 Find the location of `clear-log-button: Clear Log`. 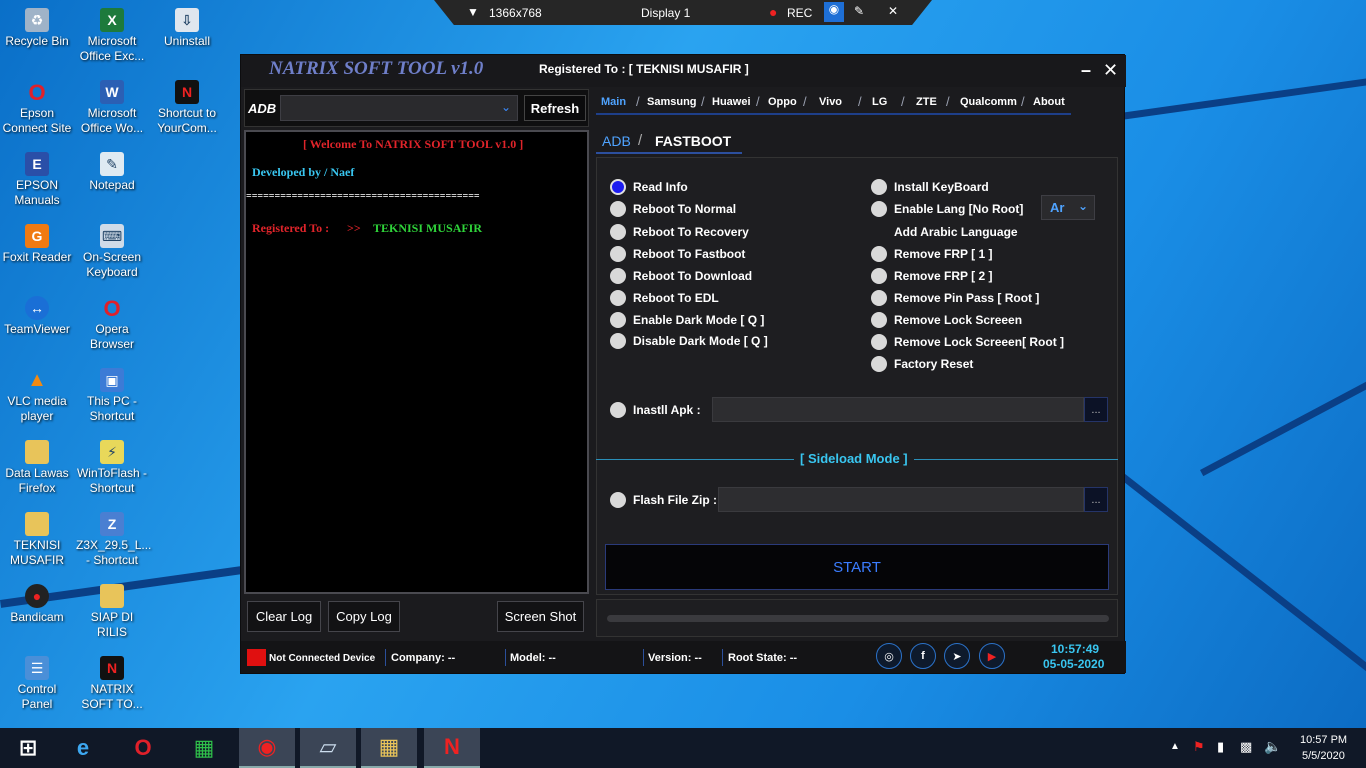

clear-log-button: Clear Log is located at coordinates (284, 616).